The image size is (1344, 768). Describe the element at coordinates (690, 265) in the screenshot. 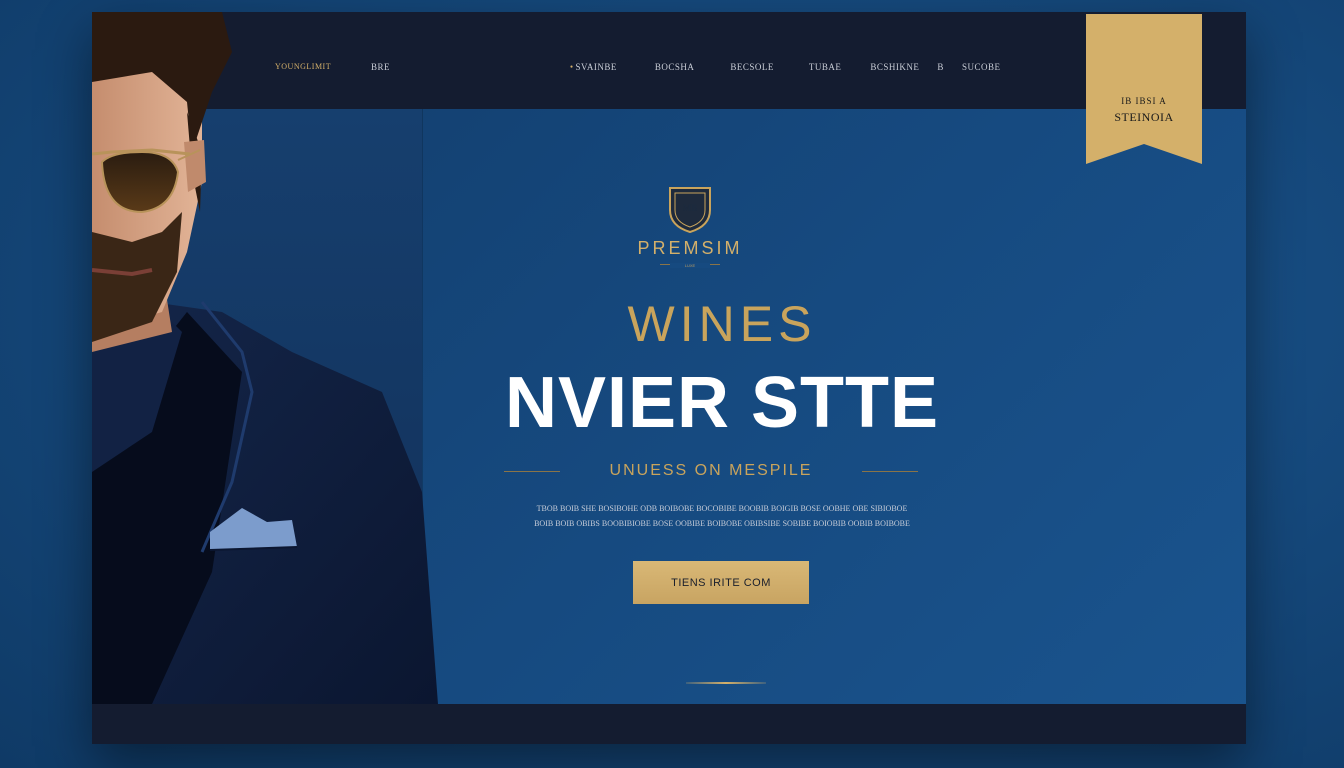

I see `premium-sub-label: LUXE` at that location.